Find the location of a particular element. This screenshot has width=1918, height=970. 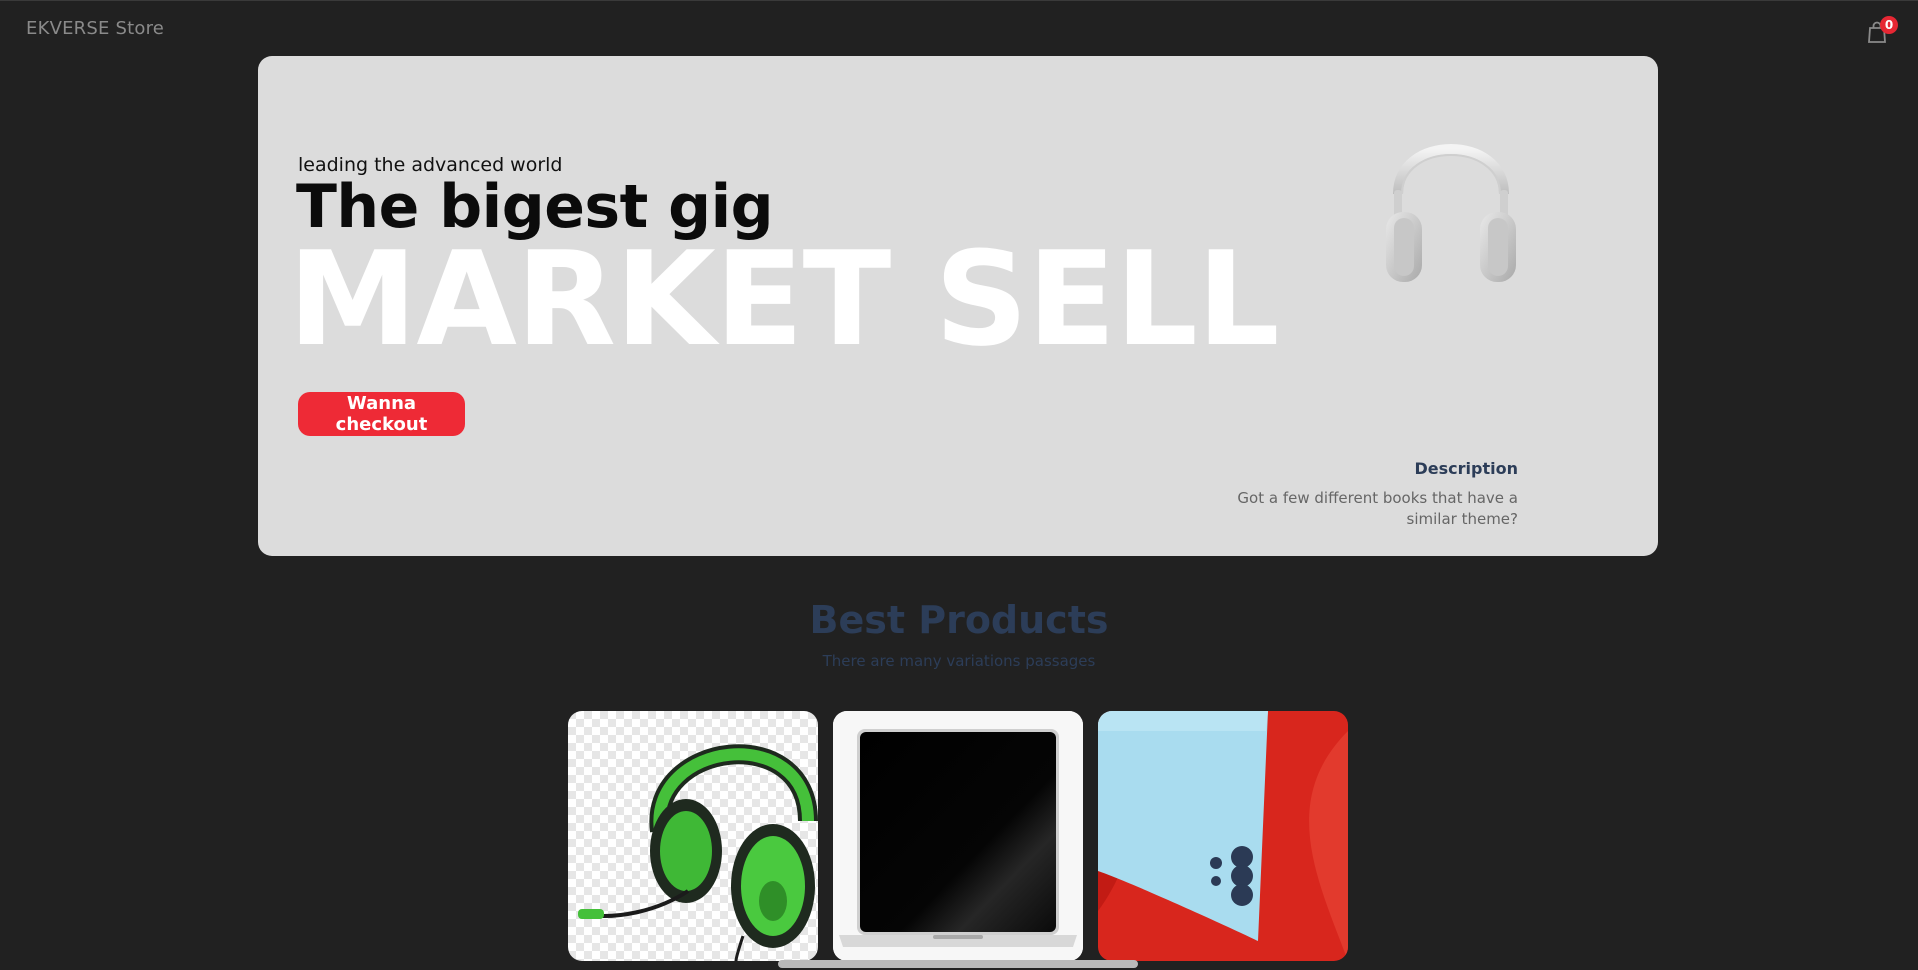

cart-count-badge: 0 is located at coordinates (1889, 25).